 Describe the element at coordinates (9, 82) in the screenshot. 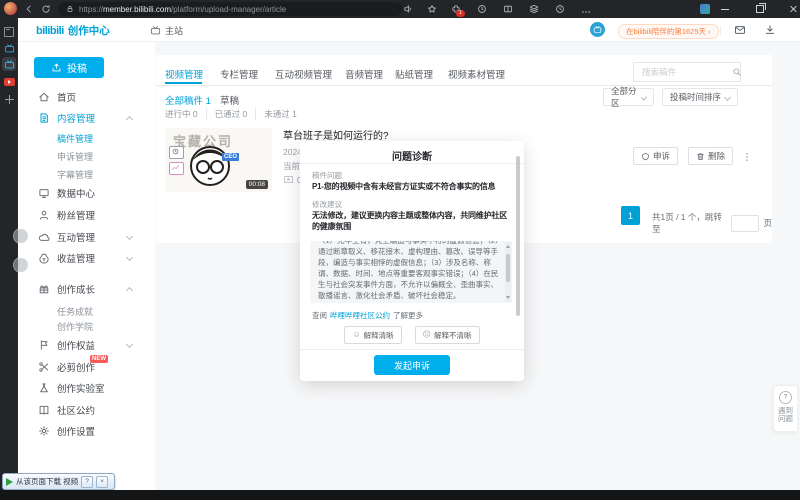

I see `youtube-tab-icon` at that location.